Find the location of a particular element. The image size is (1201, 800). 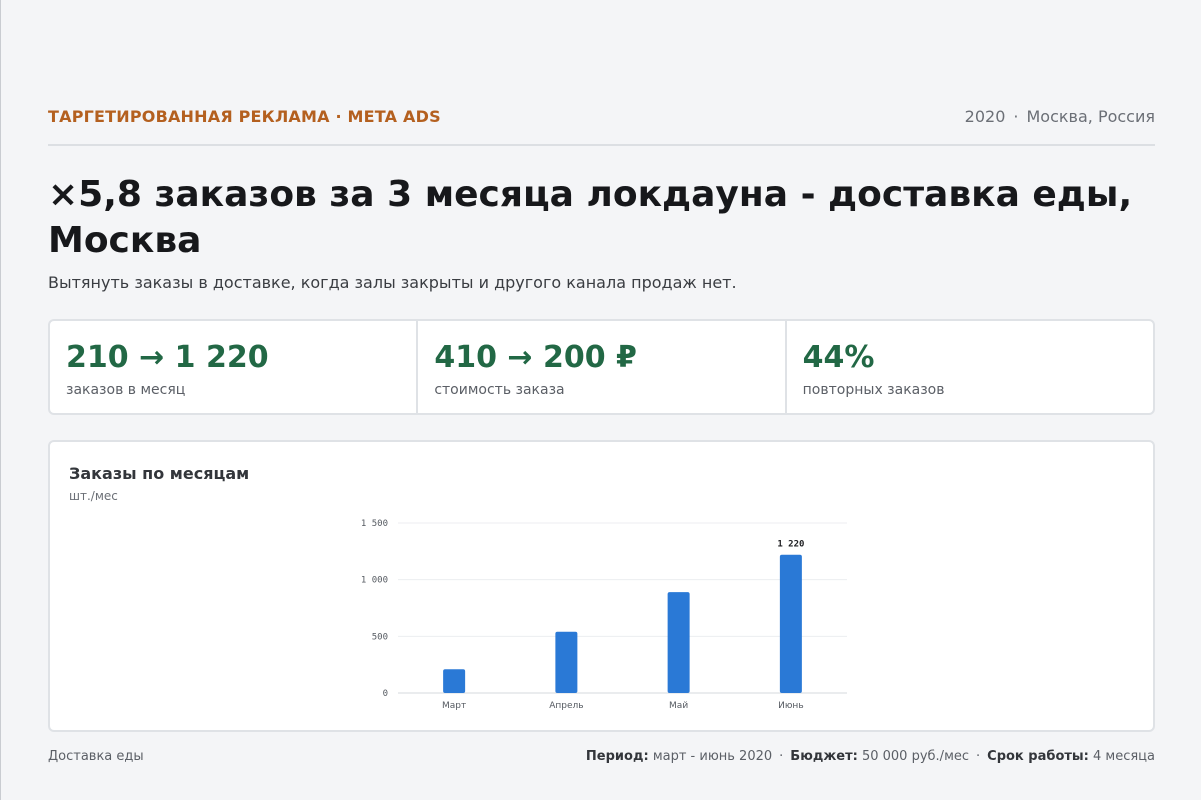

y-tick-label: 500 is located at coordinates (380, 637).